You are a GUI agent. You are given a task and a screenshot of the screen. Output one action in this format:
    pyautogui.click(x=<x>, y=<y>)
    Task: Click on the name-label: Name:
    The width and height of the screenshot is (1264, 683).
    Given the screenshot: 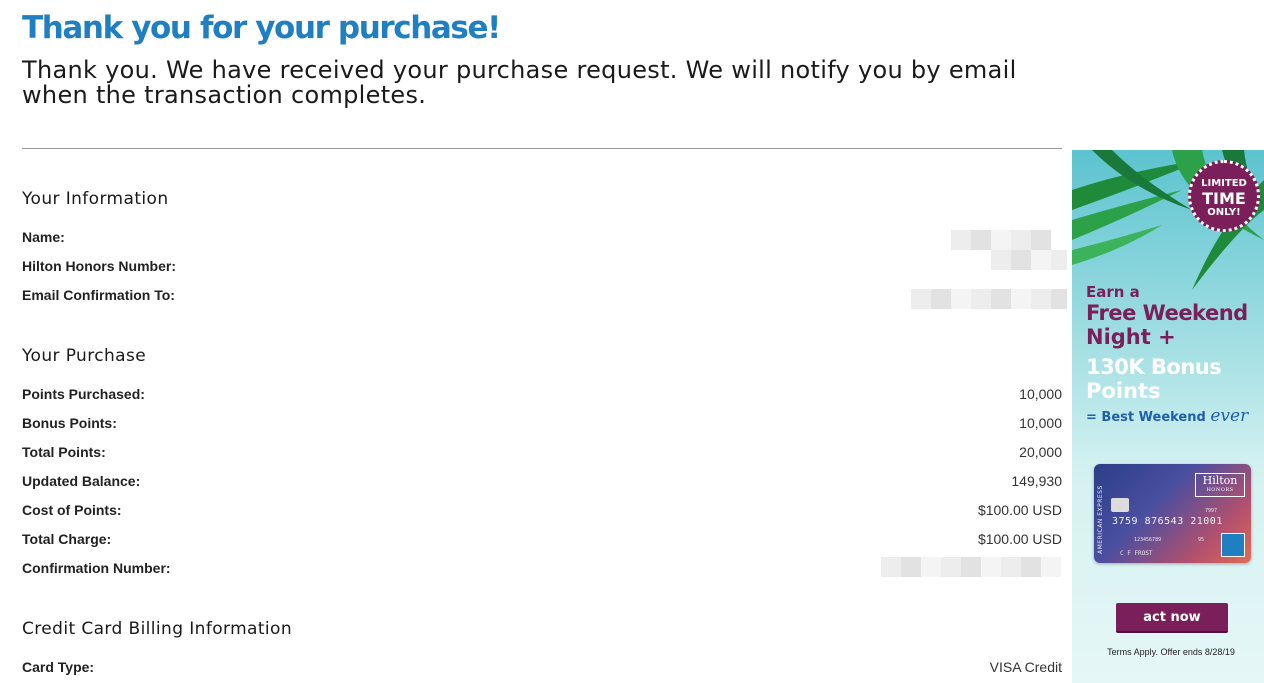 What is the action you would take?
    pyautogui.click(x=43, y=237)
    